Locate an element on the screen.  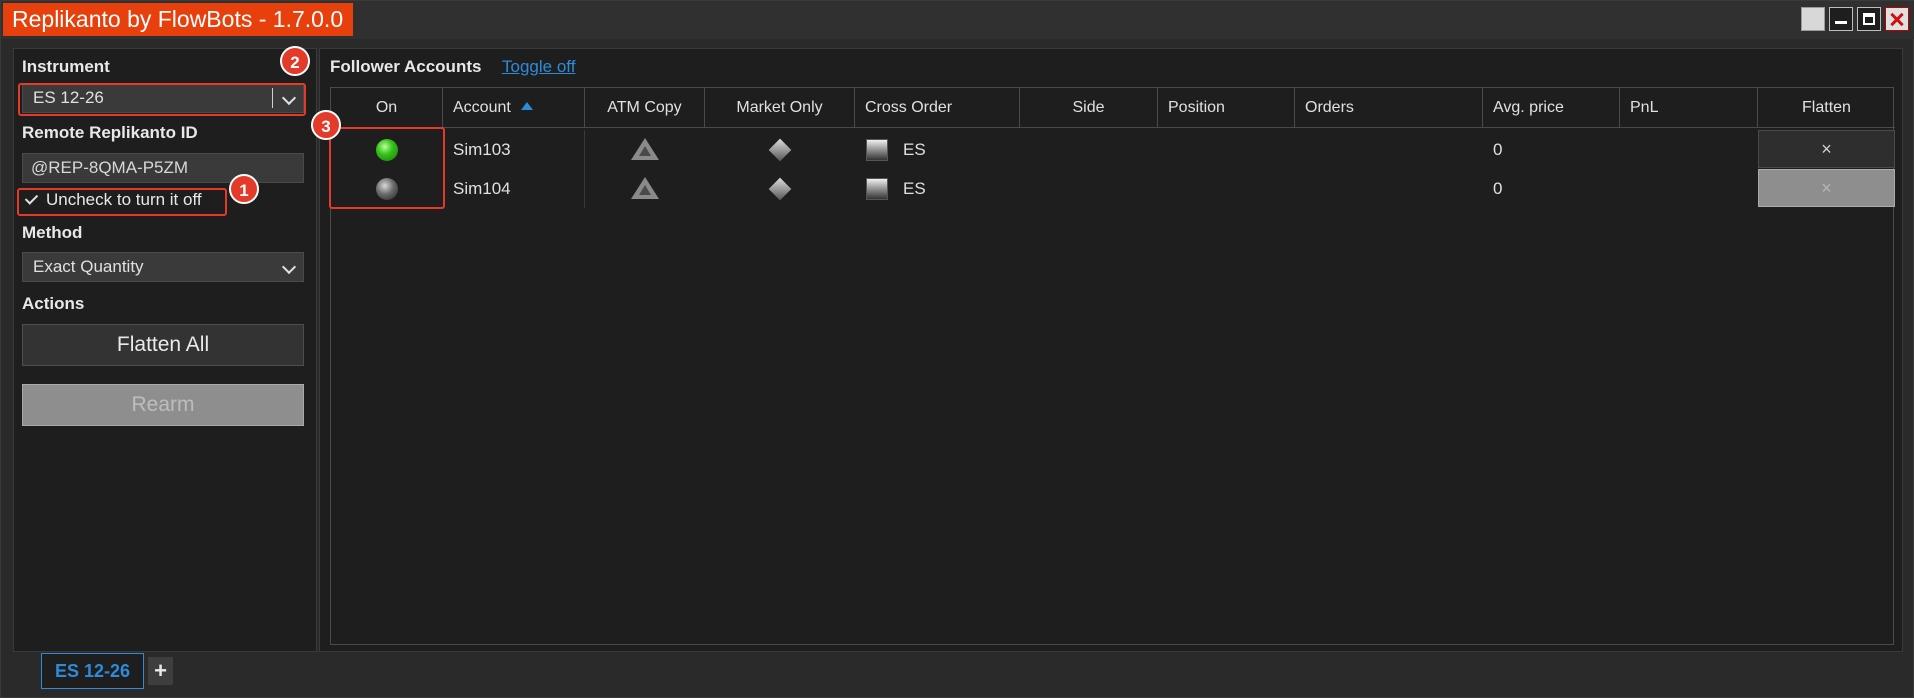
highlight-instrument is located at coordinates (162, 99).